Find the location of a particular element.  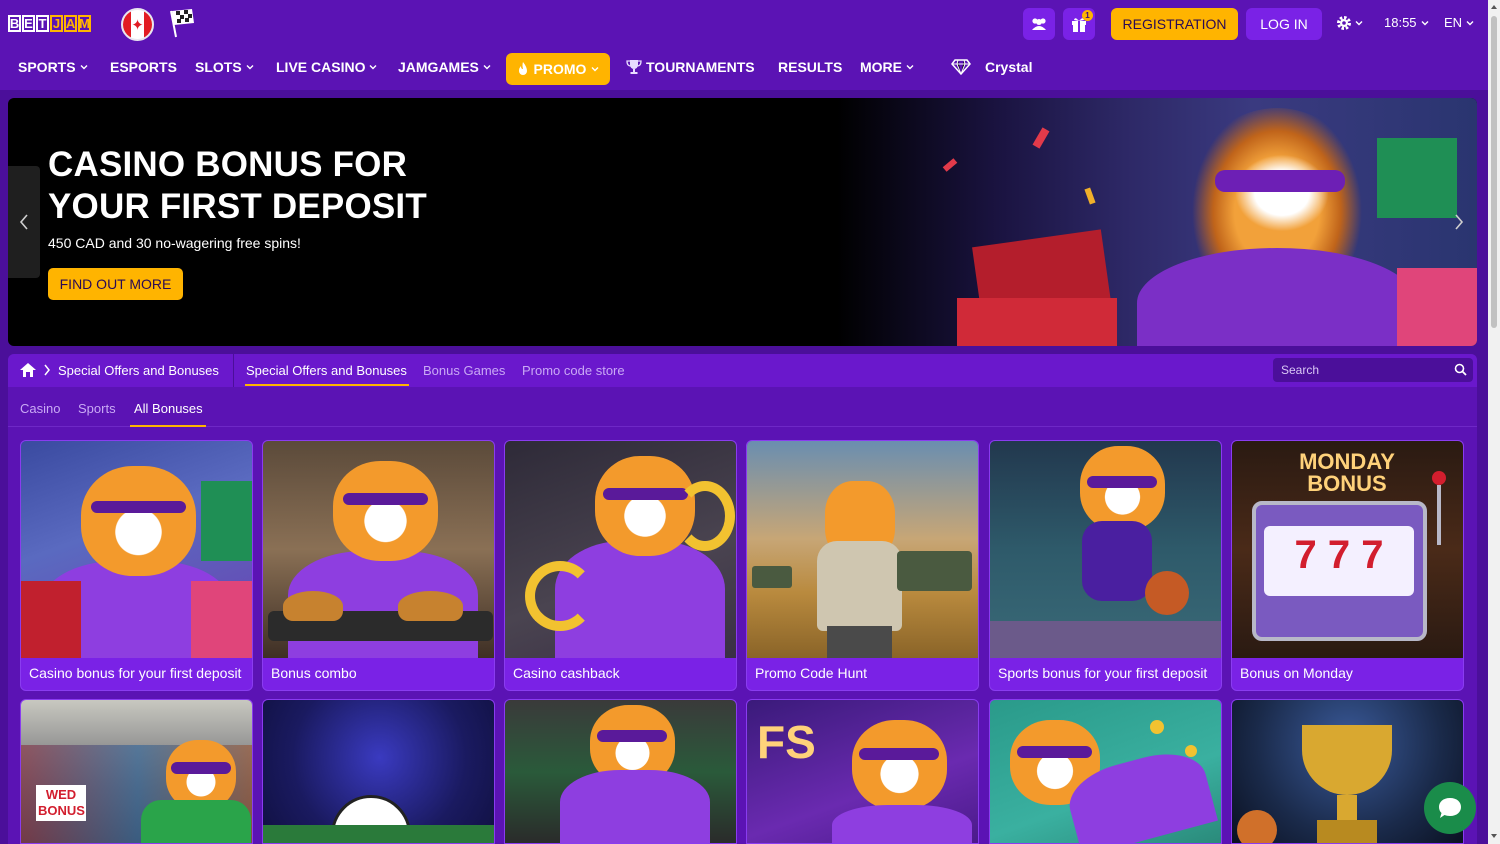

bonus-card: Casino bonus for your first deposit is located at coordinates (136, 565).